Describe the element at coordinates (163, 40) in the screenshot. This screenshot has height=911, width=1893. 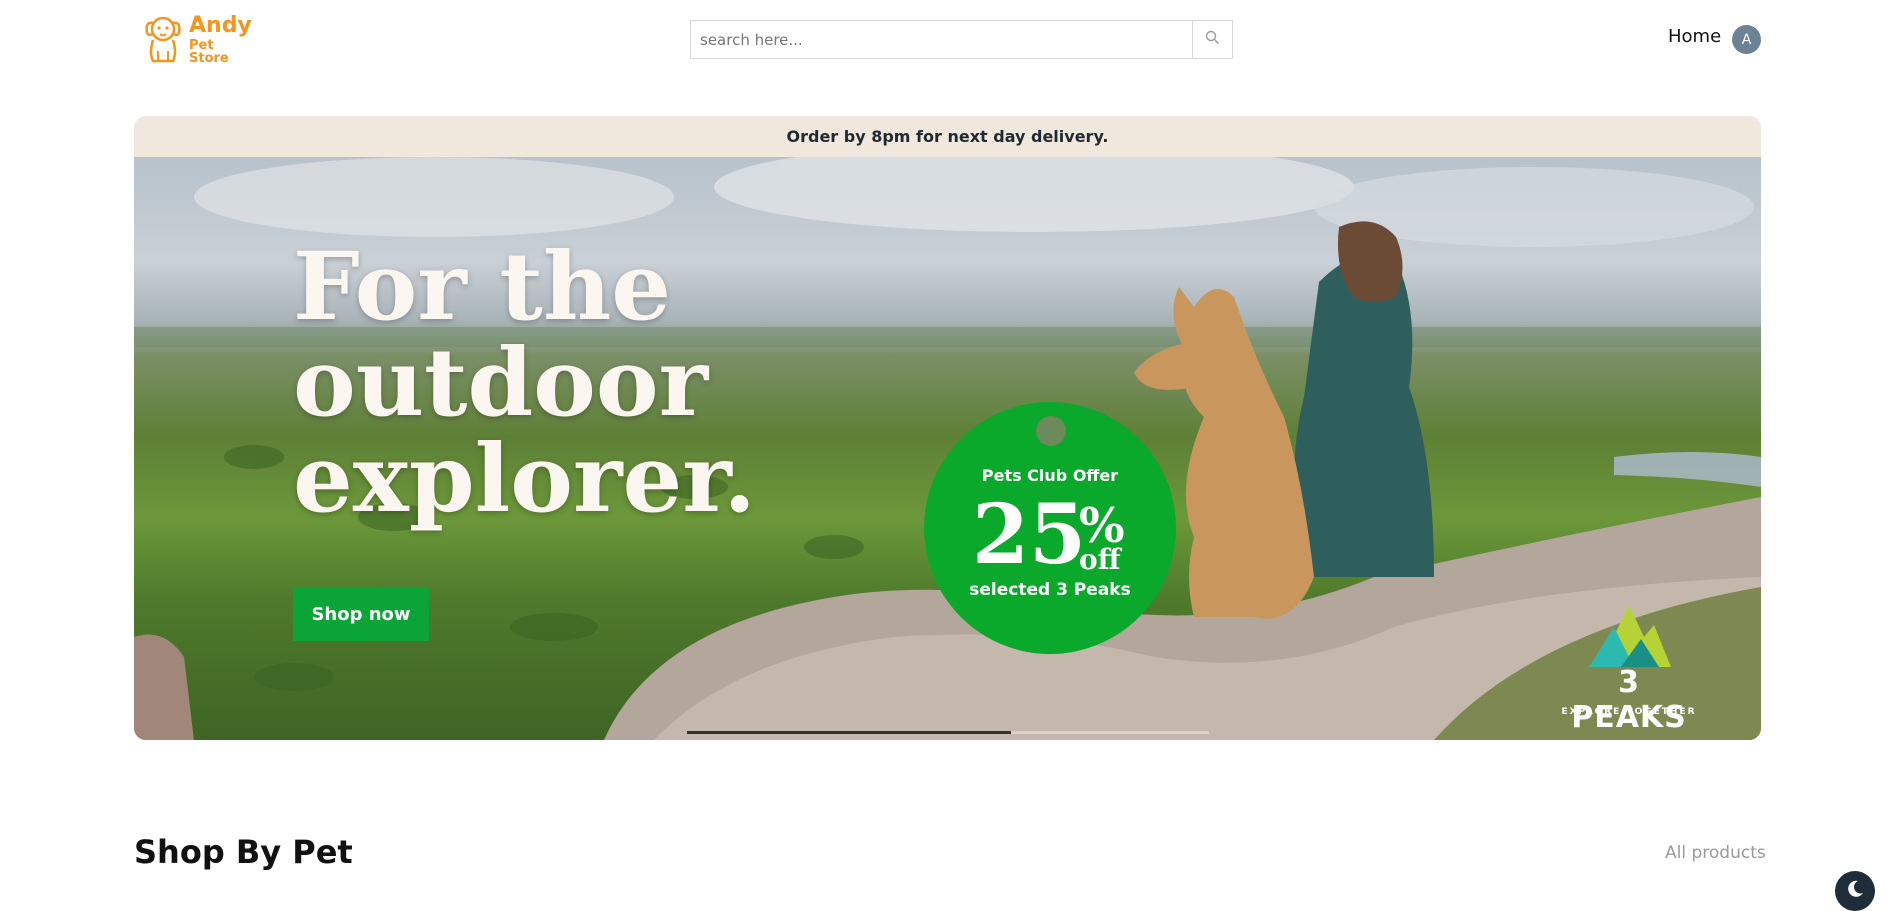
I see `dog-icon` at that location.